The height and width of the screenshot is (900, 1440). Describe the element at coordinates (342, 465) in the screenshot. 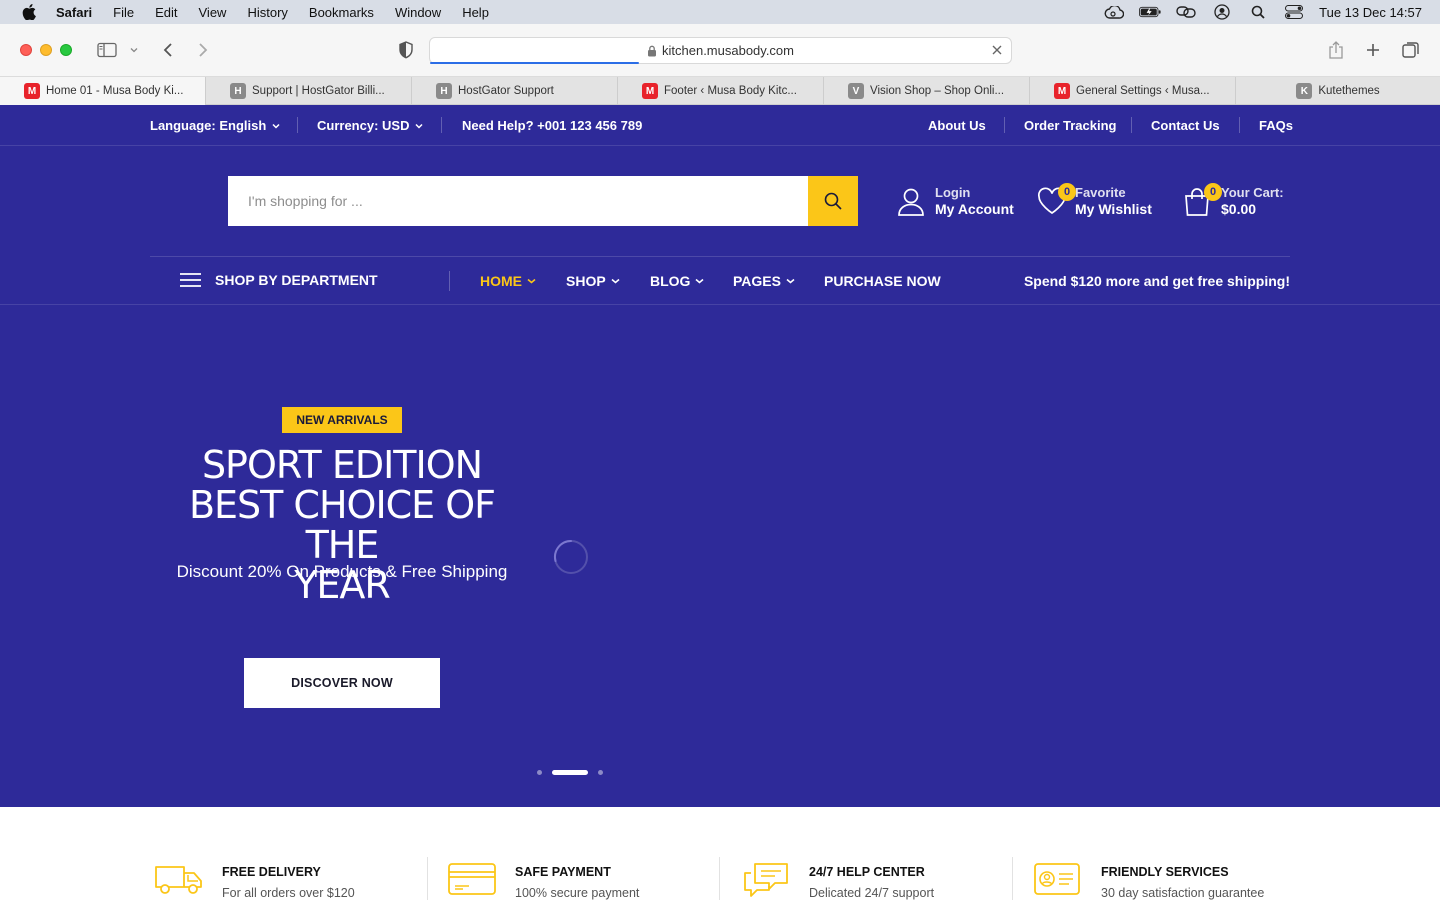

I see `hero-title-line1: SPORT EDITION` at that location.